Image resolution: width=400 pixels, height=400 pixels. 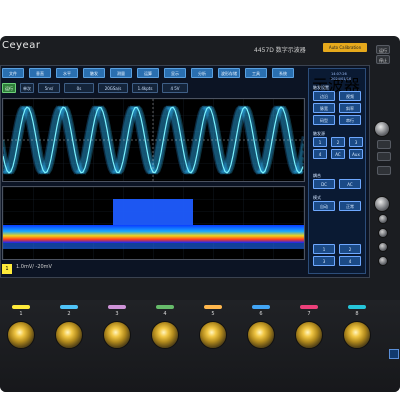 What do you see at coordinates (382, 129) in the screenshot?
I see `top-knob` at bounding box center [382, 129].